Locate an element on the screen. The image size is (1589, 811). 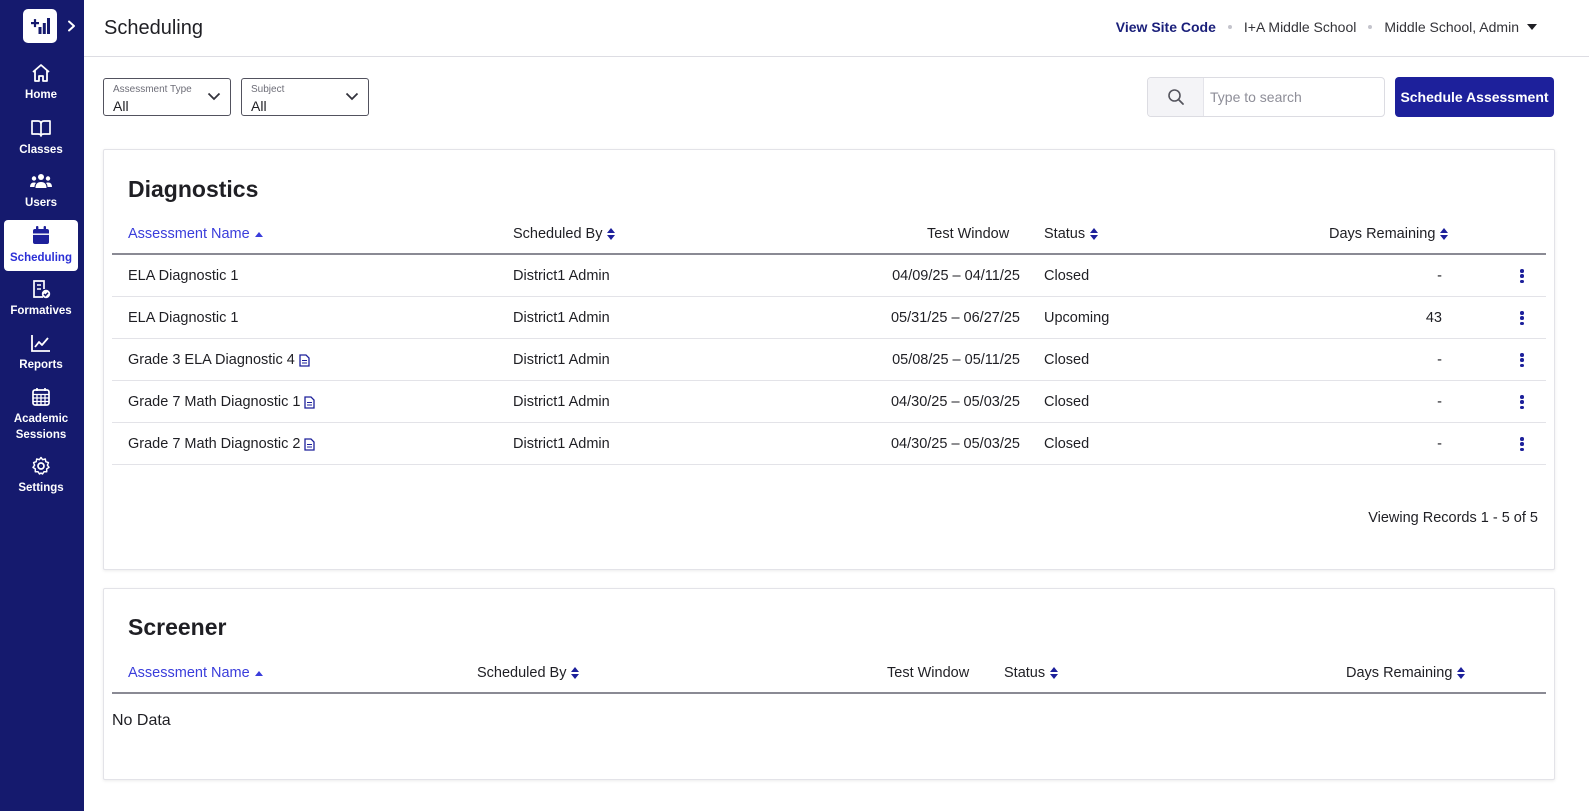
column-header-label: Assessment Name is located at coordinates (189, 234).